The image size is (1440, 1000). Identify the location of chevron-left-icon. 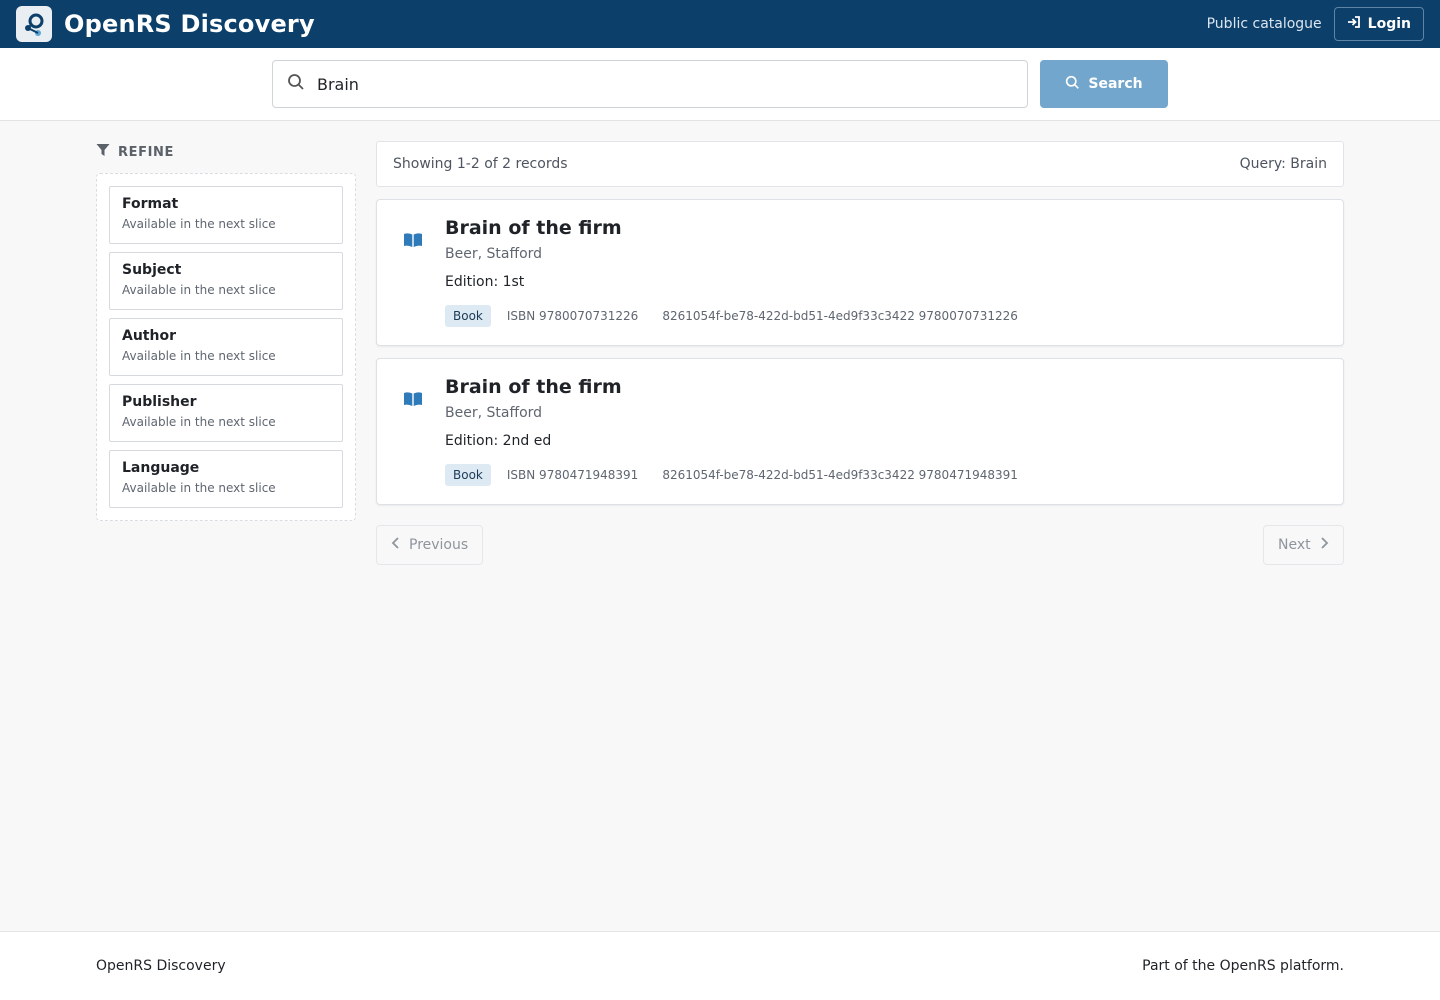
(396, 545).